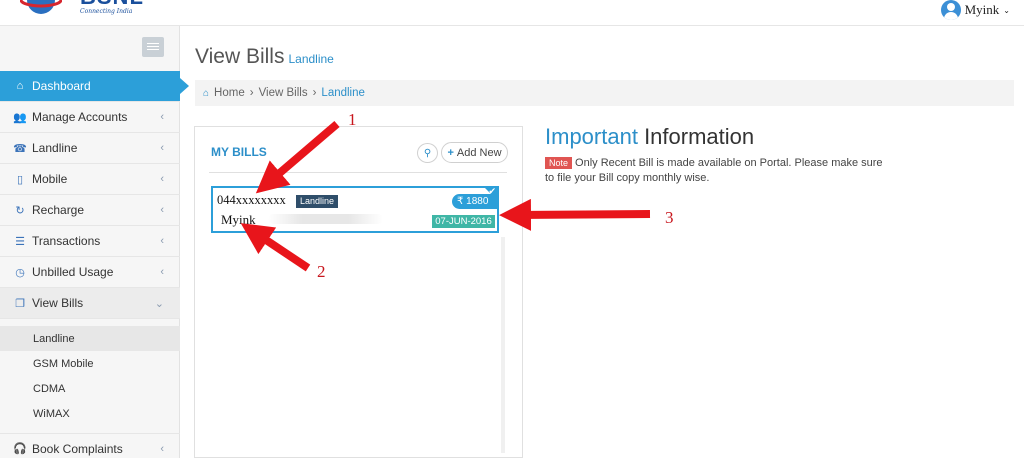 This screenshot has height=458, width=1024. Describe the element at coordinates (479, 152) in the screenshot. I see `add-new-label: Add New` at that location.